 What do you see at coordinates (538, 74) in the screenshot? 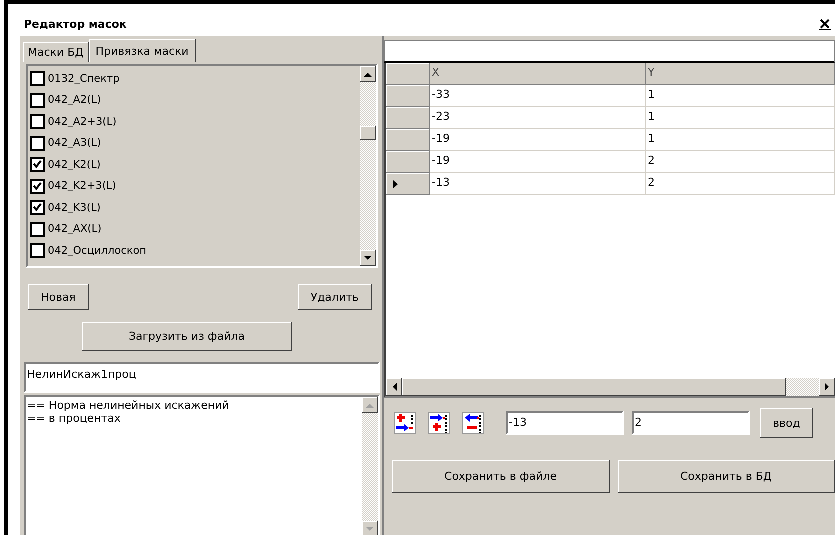
I see `column-header: X` at bounding box center [538, 74].